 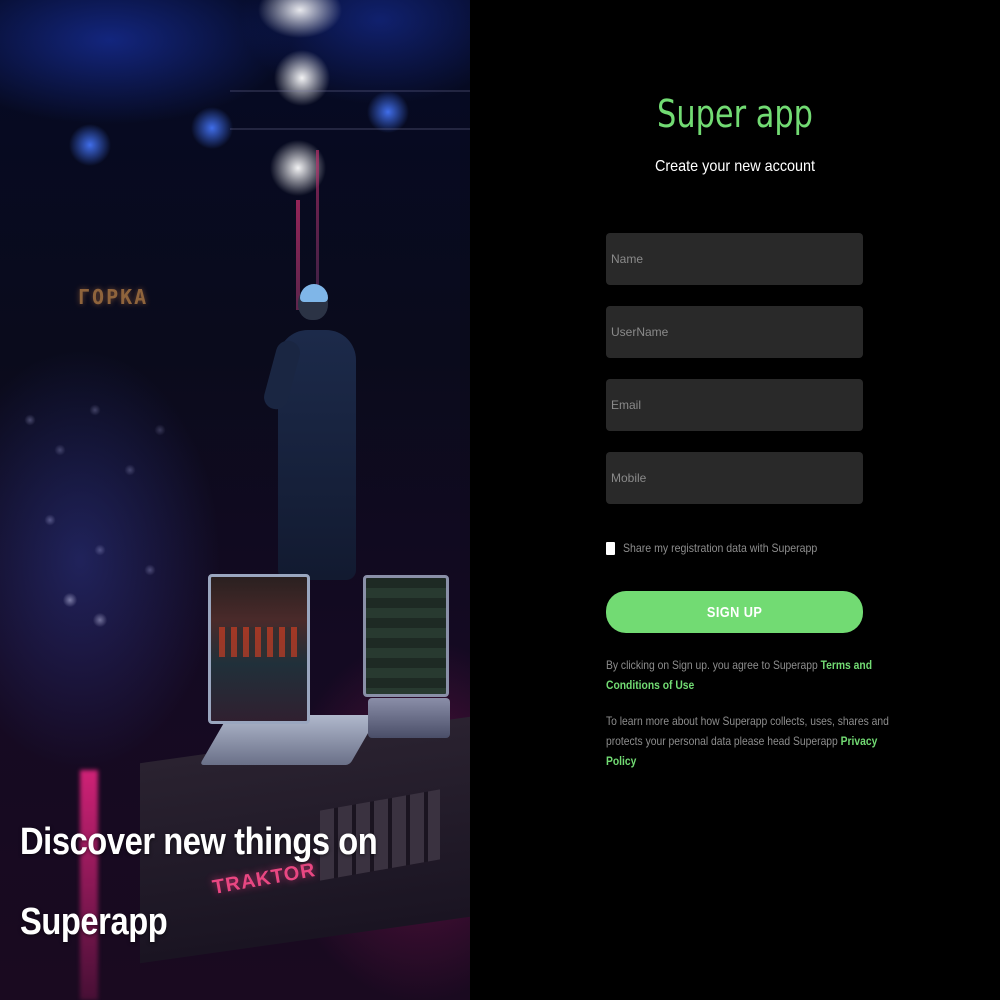 What do you see at coordinates (734, 405) in the screenshot?
I see `email-input` at bounding box center [734, 405].